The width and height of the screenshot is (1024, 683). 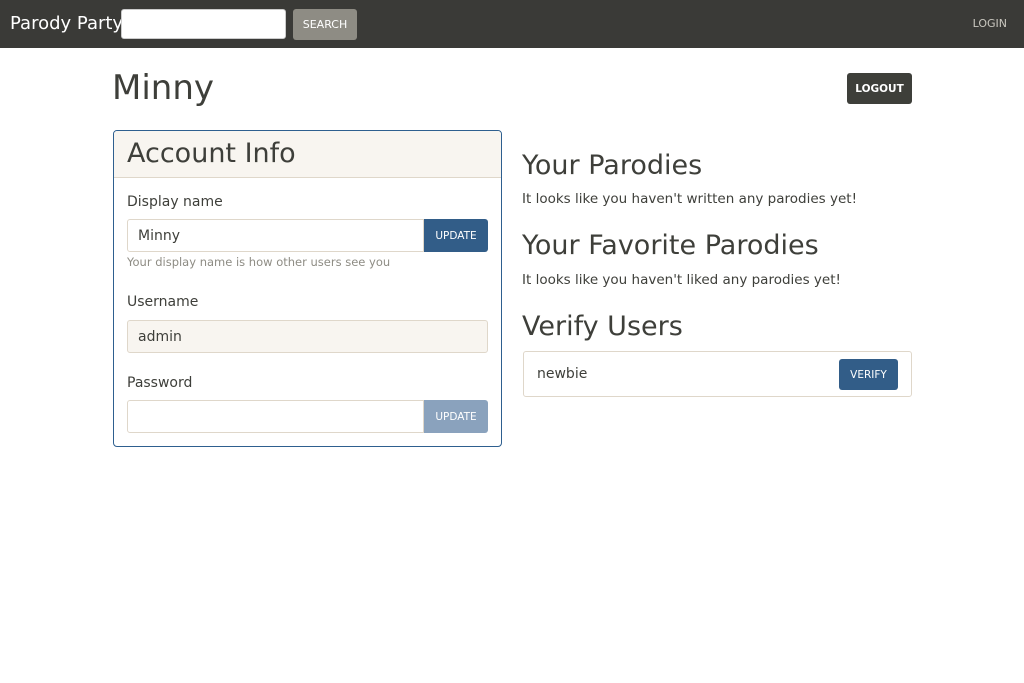 What do you see at coordinates (562, 374) in the screenshot?
I see `verify-user-name: newbie` at bounding box center [562, 374].